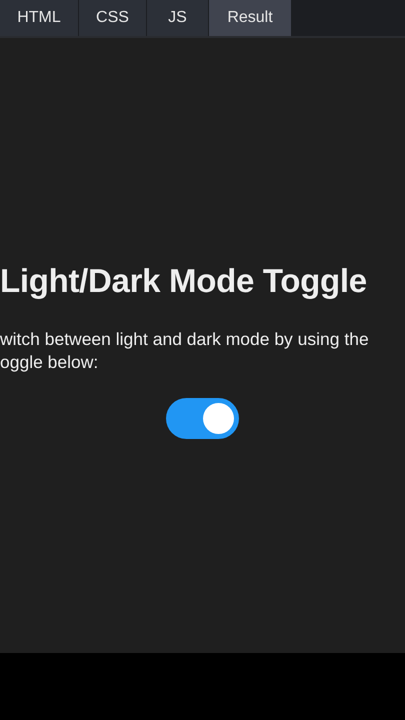 The image size is (405, 720). I want to click on tab: HTML, so click(39, 18).